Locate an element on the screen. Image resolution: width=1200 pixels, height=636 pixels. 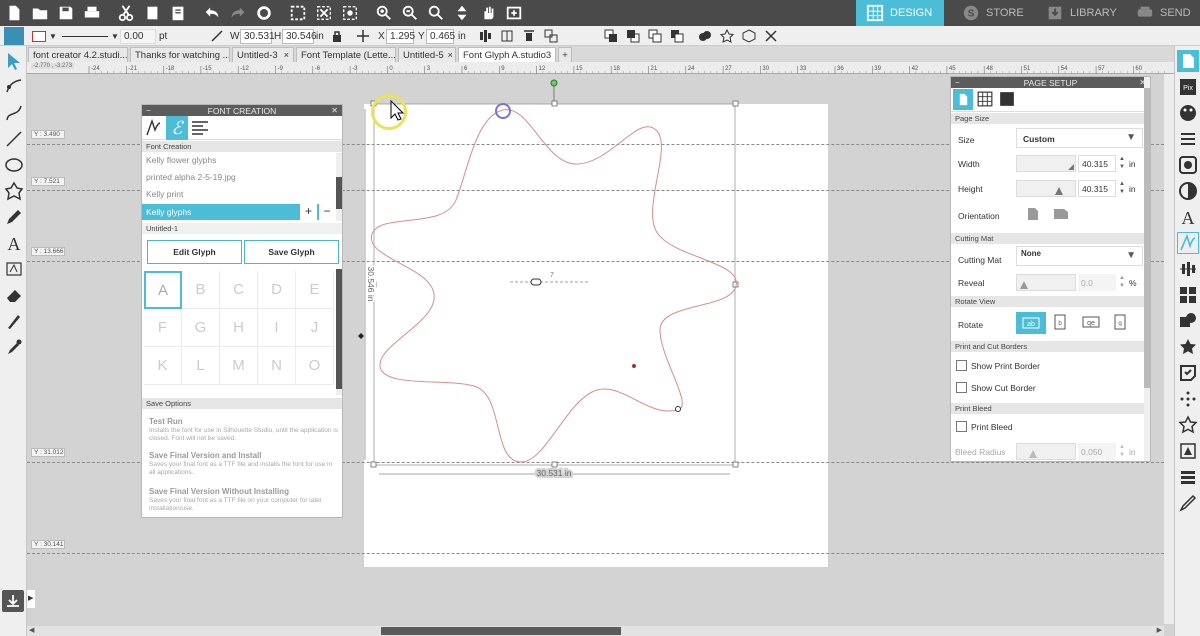
fit-page-icon is located at coordinates (514, 13).